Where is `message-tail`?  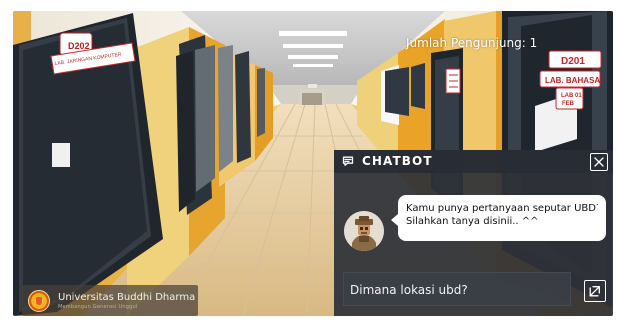 message-tail is located at coordinates (394, 220).